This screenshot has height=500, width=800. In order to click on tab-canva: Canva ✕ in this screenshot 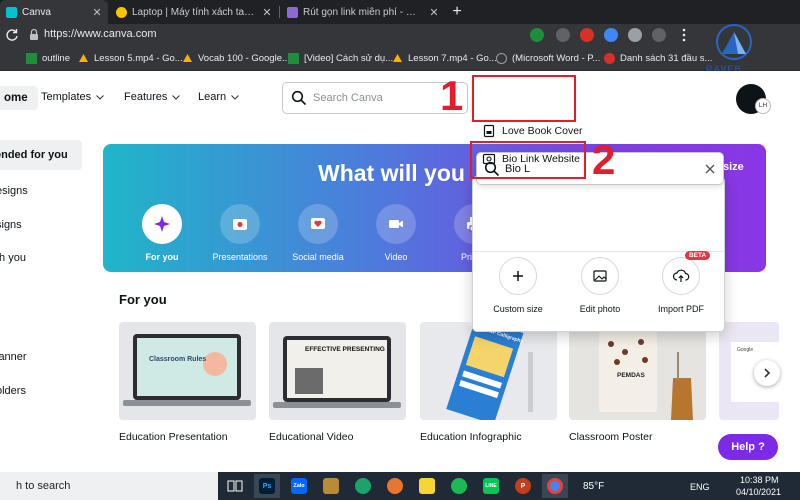, I will do `click(54, 12)`.